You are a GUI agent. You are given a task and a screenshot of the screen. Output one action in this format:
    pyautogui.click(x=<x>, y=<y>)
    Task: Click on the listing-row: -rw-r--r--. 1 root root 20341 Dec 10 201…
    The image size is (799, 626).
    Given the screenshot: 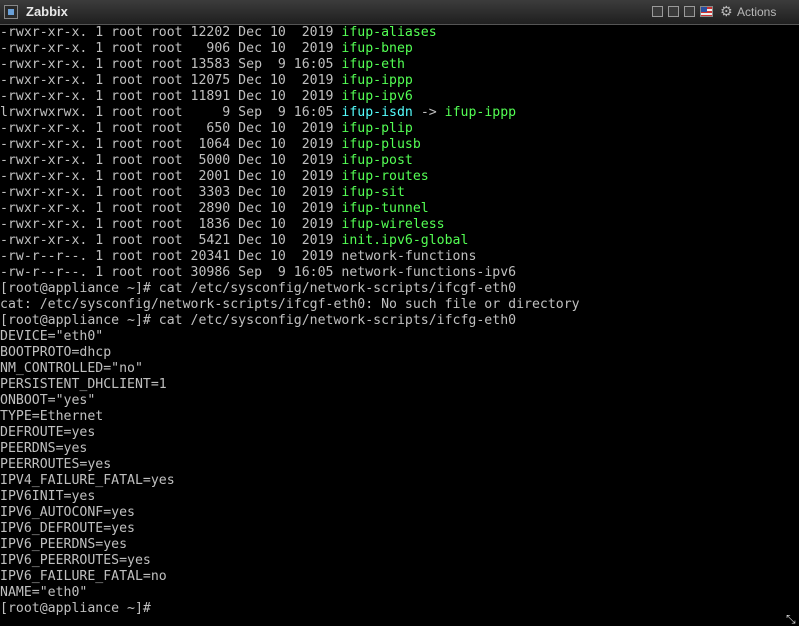 What is the action you would take?
    pyautogui.click(x=238, y=257)
    